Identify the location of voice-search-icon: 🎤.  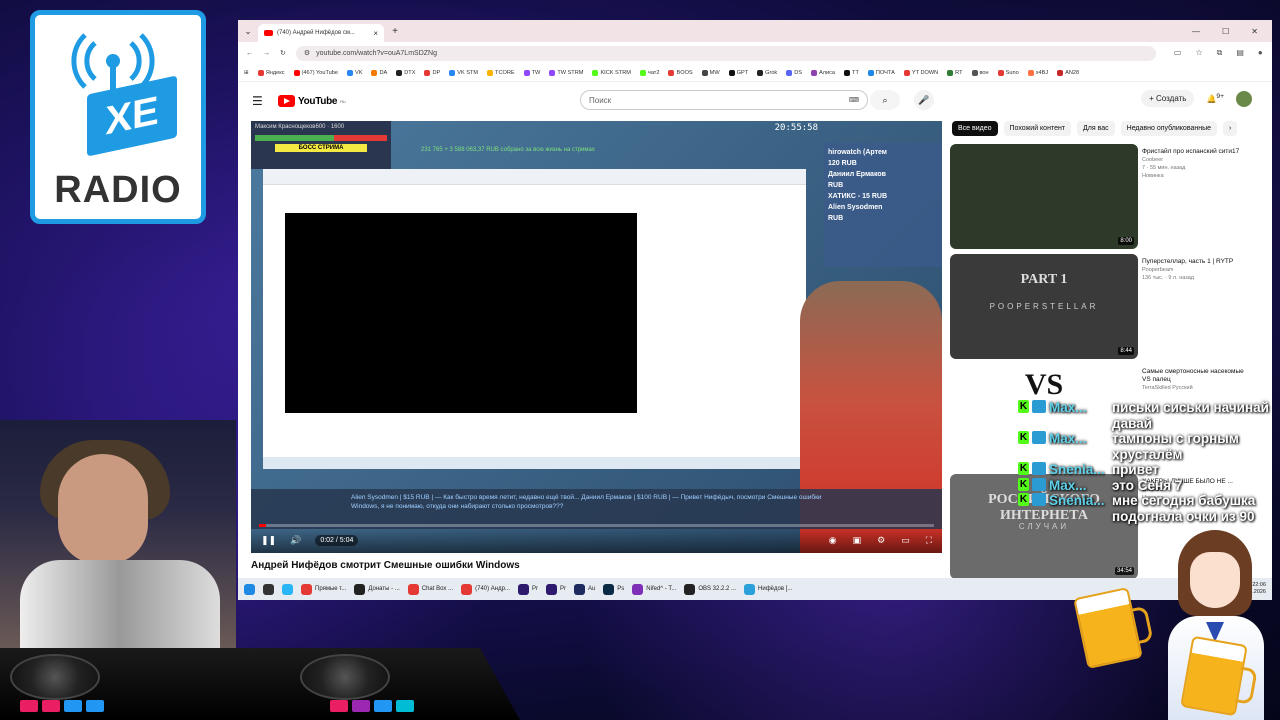
(924, 100).